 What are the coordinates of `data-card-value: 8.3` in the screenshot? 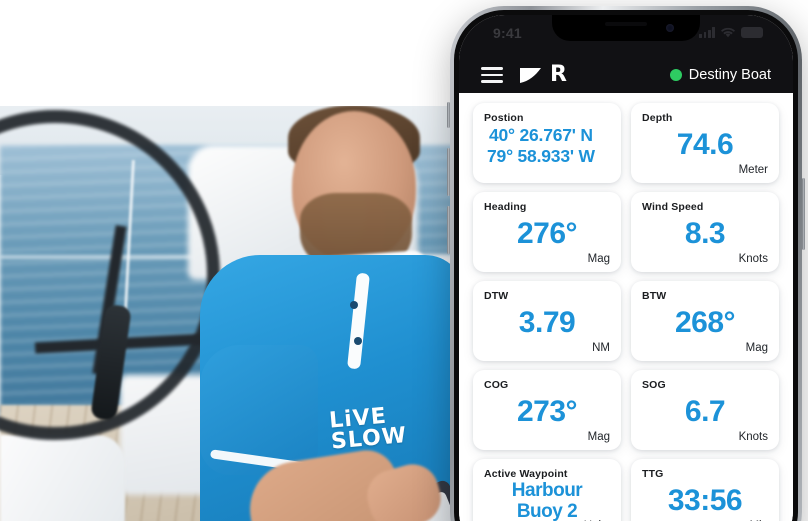 It's located at (705, 233).